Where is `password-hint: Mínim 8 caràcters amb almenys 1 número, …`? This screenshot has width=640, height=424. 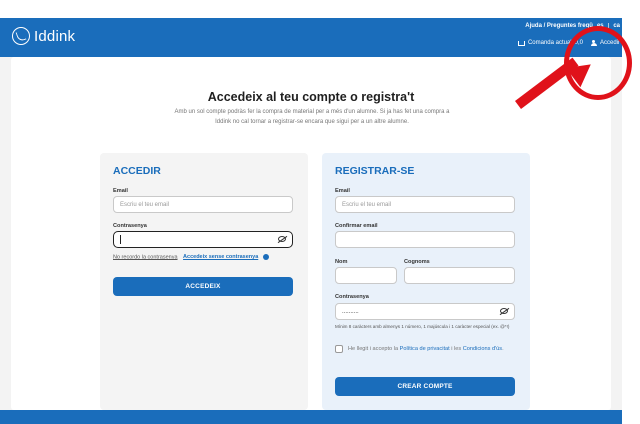 password-hint: Mínim 8 caràcters amb almenys 1 número, … is located at coordinates (422, 326).